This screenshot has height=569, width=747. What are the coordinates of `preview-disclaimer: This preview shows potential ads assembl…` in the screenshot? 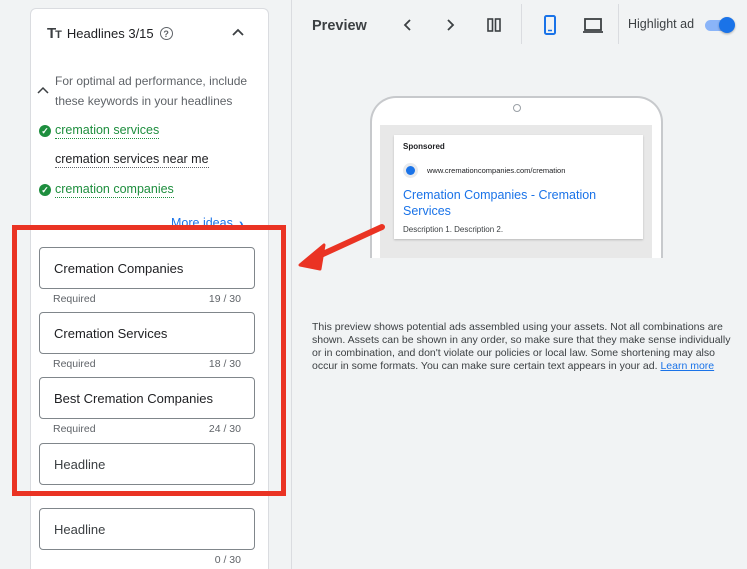 It's located at (522, 347).